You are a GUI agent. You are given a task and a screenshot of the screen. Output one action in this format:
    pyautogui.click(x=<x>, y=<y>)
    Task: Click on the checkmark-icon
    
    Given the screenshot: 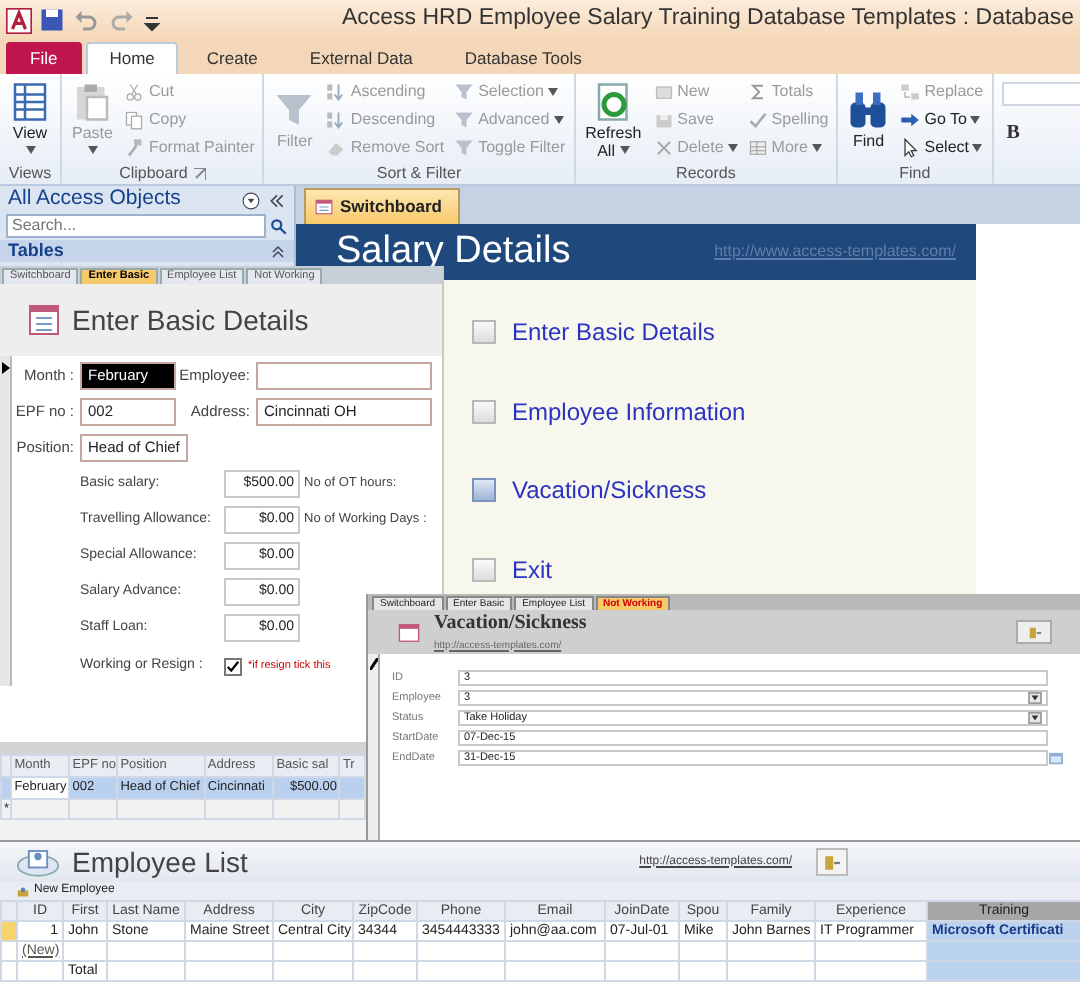 What is the action you would take?
    pyautogui.click(x=757, y=119)
    